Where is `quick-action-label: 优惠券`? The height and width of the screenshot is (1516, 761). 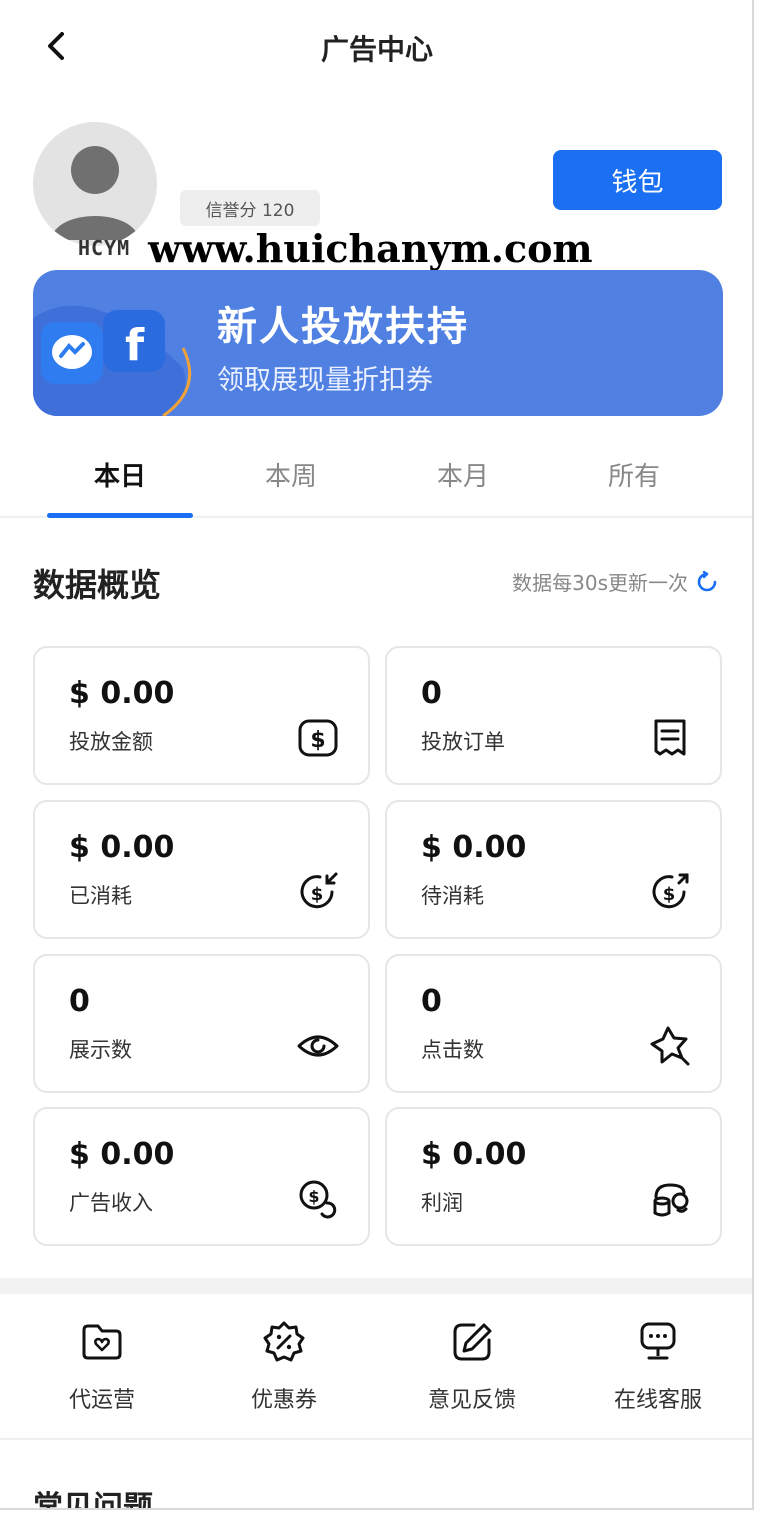 quick-action-label: 优惠券 is located at coordinates (283, 1400).